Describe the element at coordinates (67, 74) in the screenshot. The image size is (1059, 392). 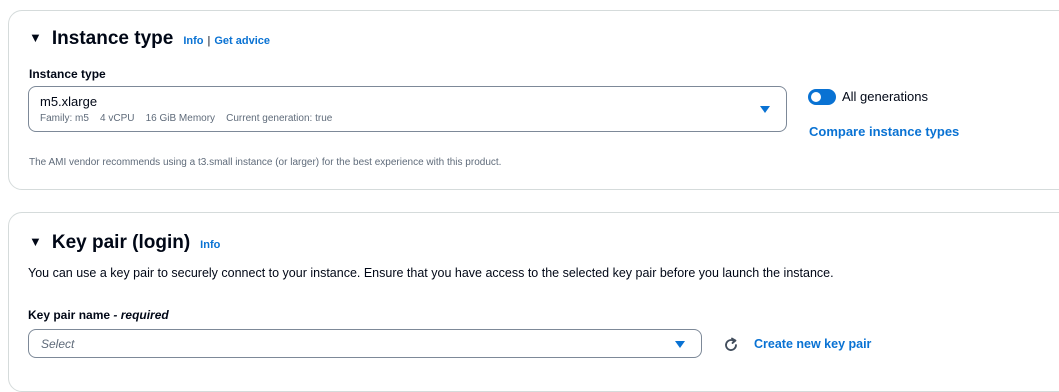
I see `instance-type-field-label: Instance type` at that location.